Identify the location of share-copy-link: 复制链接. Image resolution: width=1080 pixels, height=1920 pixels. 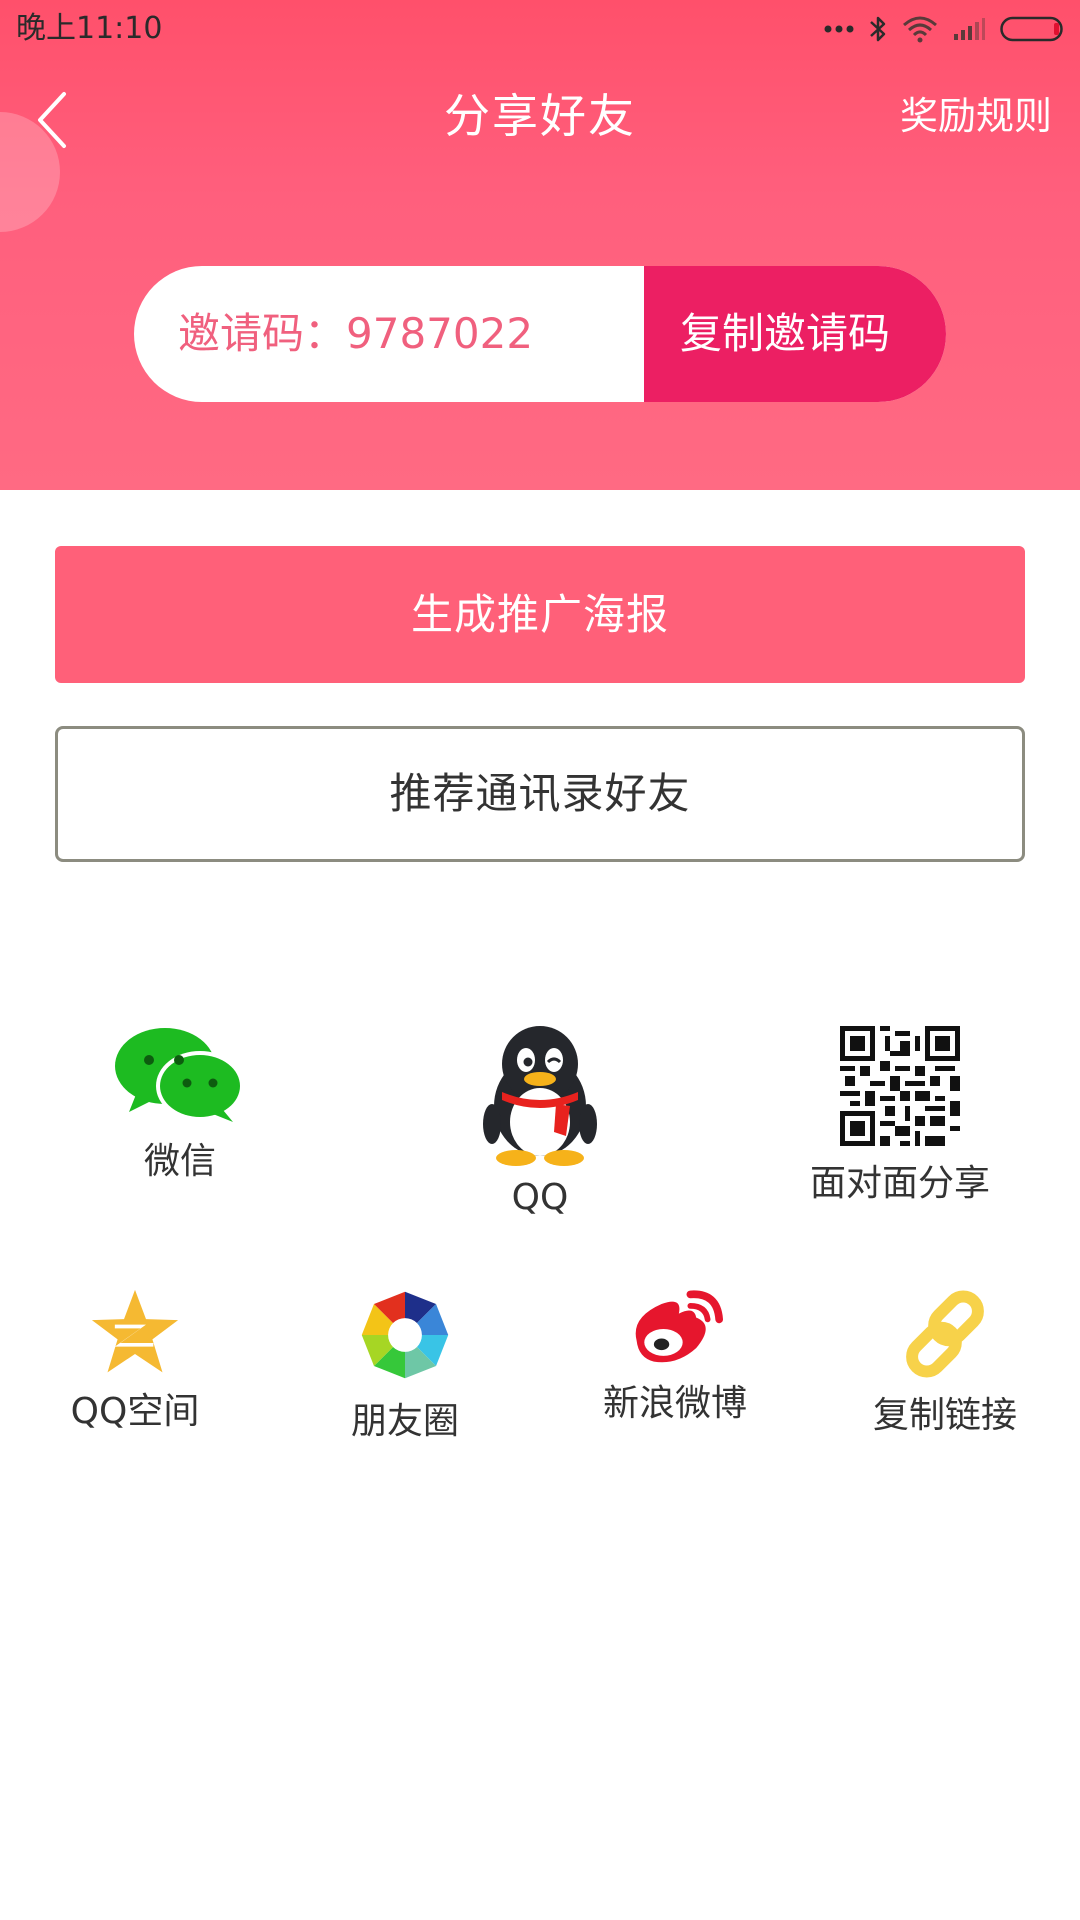
(945, 1363).